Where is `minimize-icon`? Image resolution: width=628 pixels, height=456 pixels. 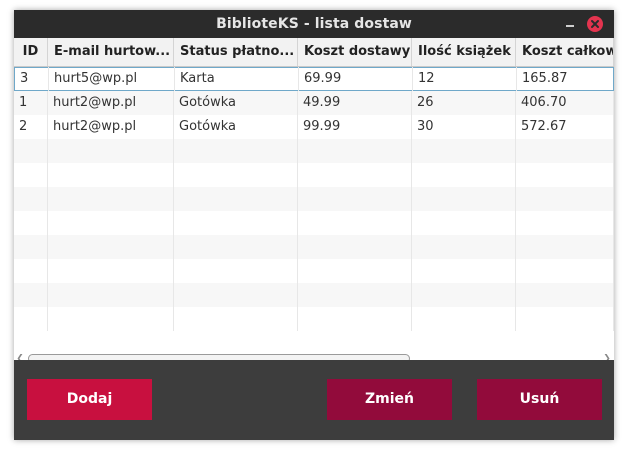 minimize-icon is located at coordinates (570, 26).